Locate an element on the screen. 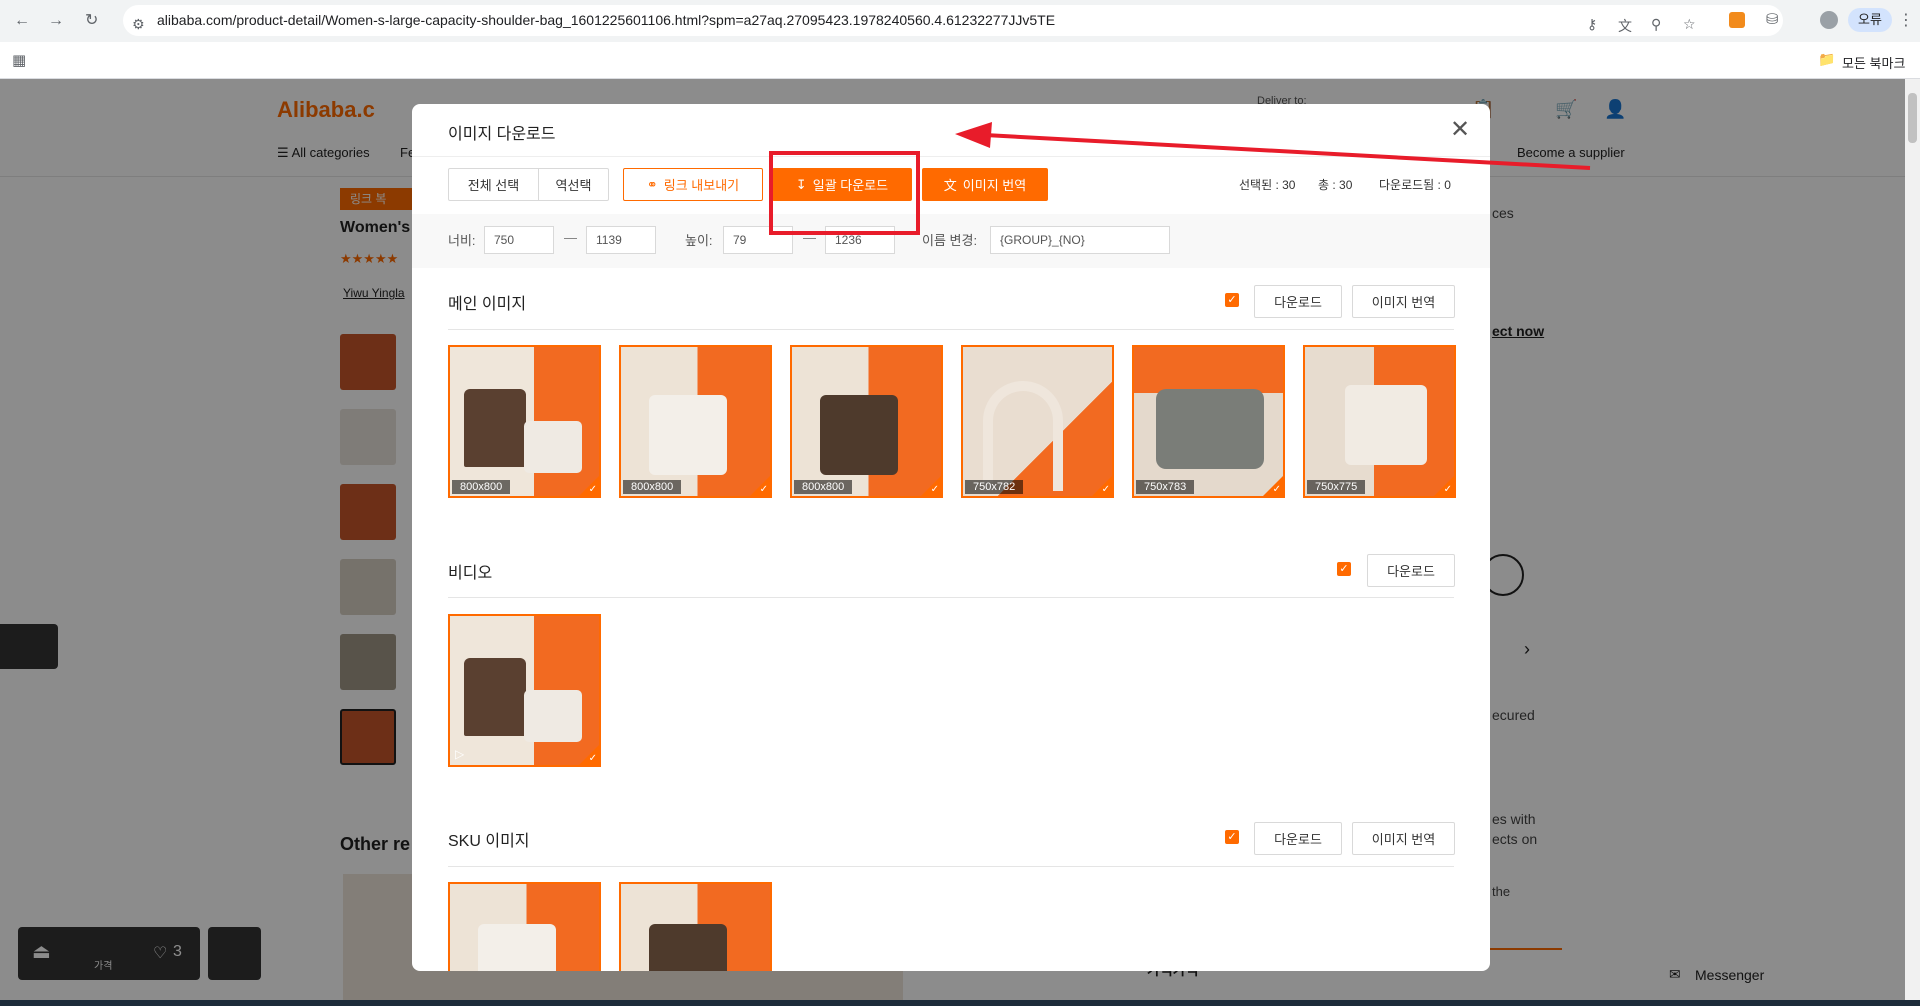  sku-images-title: SKU 이미지 is located at coordinates (489, 841).